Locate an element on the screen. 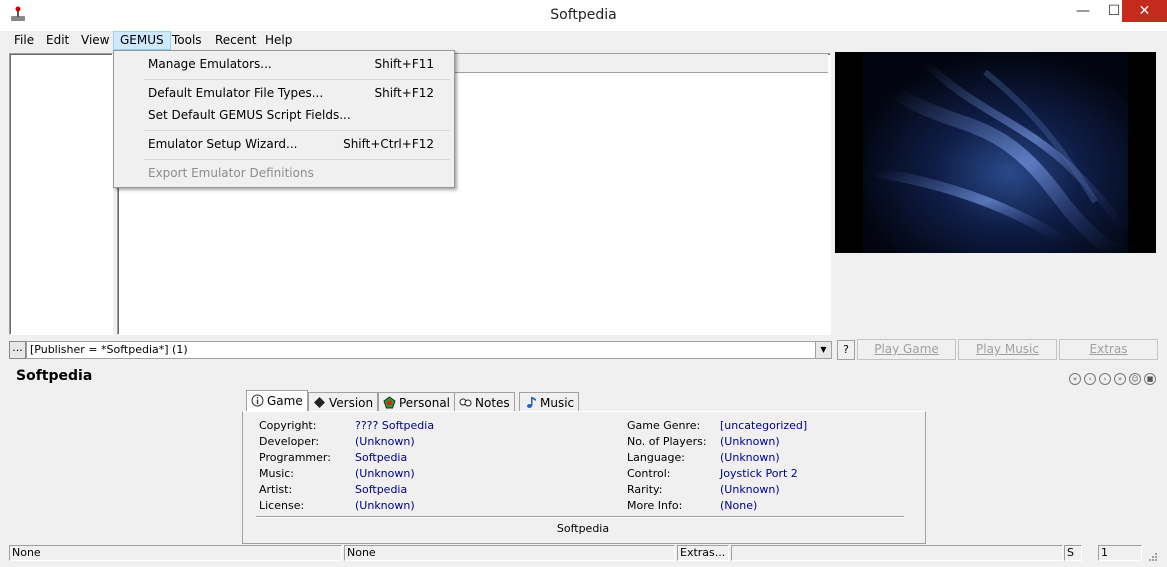 Image resolution: width=1167 pixels, height=567 pixels. menu-edit: Edit is located at coordinates (57, 40).